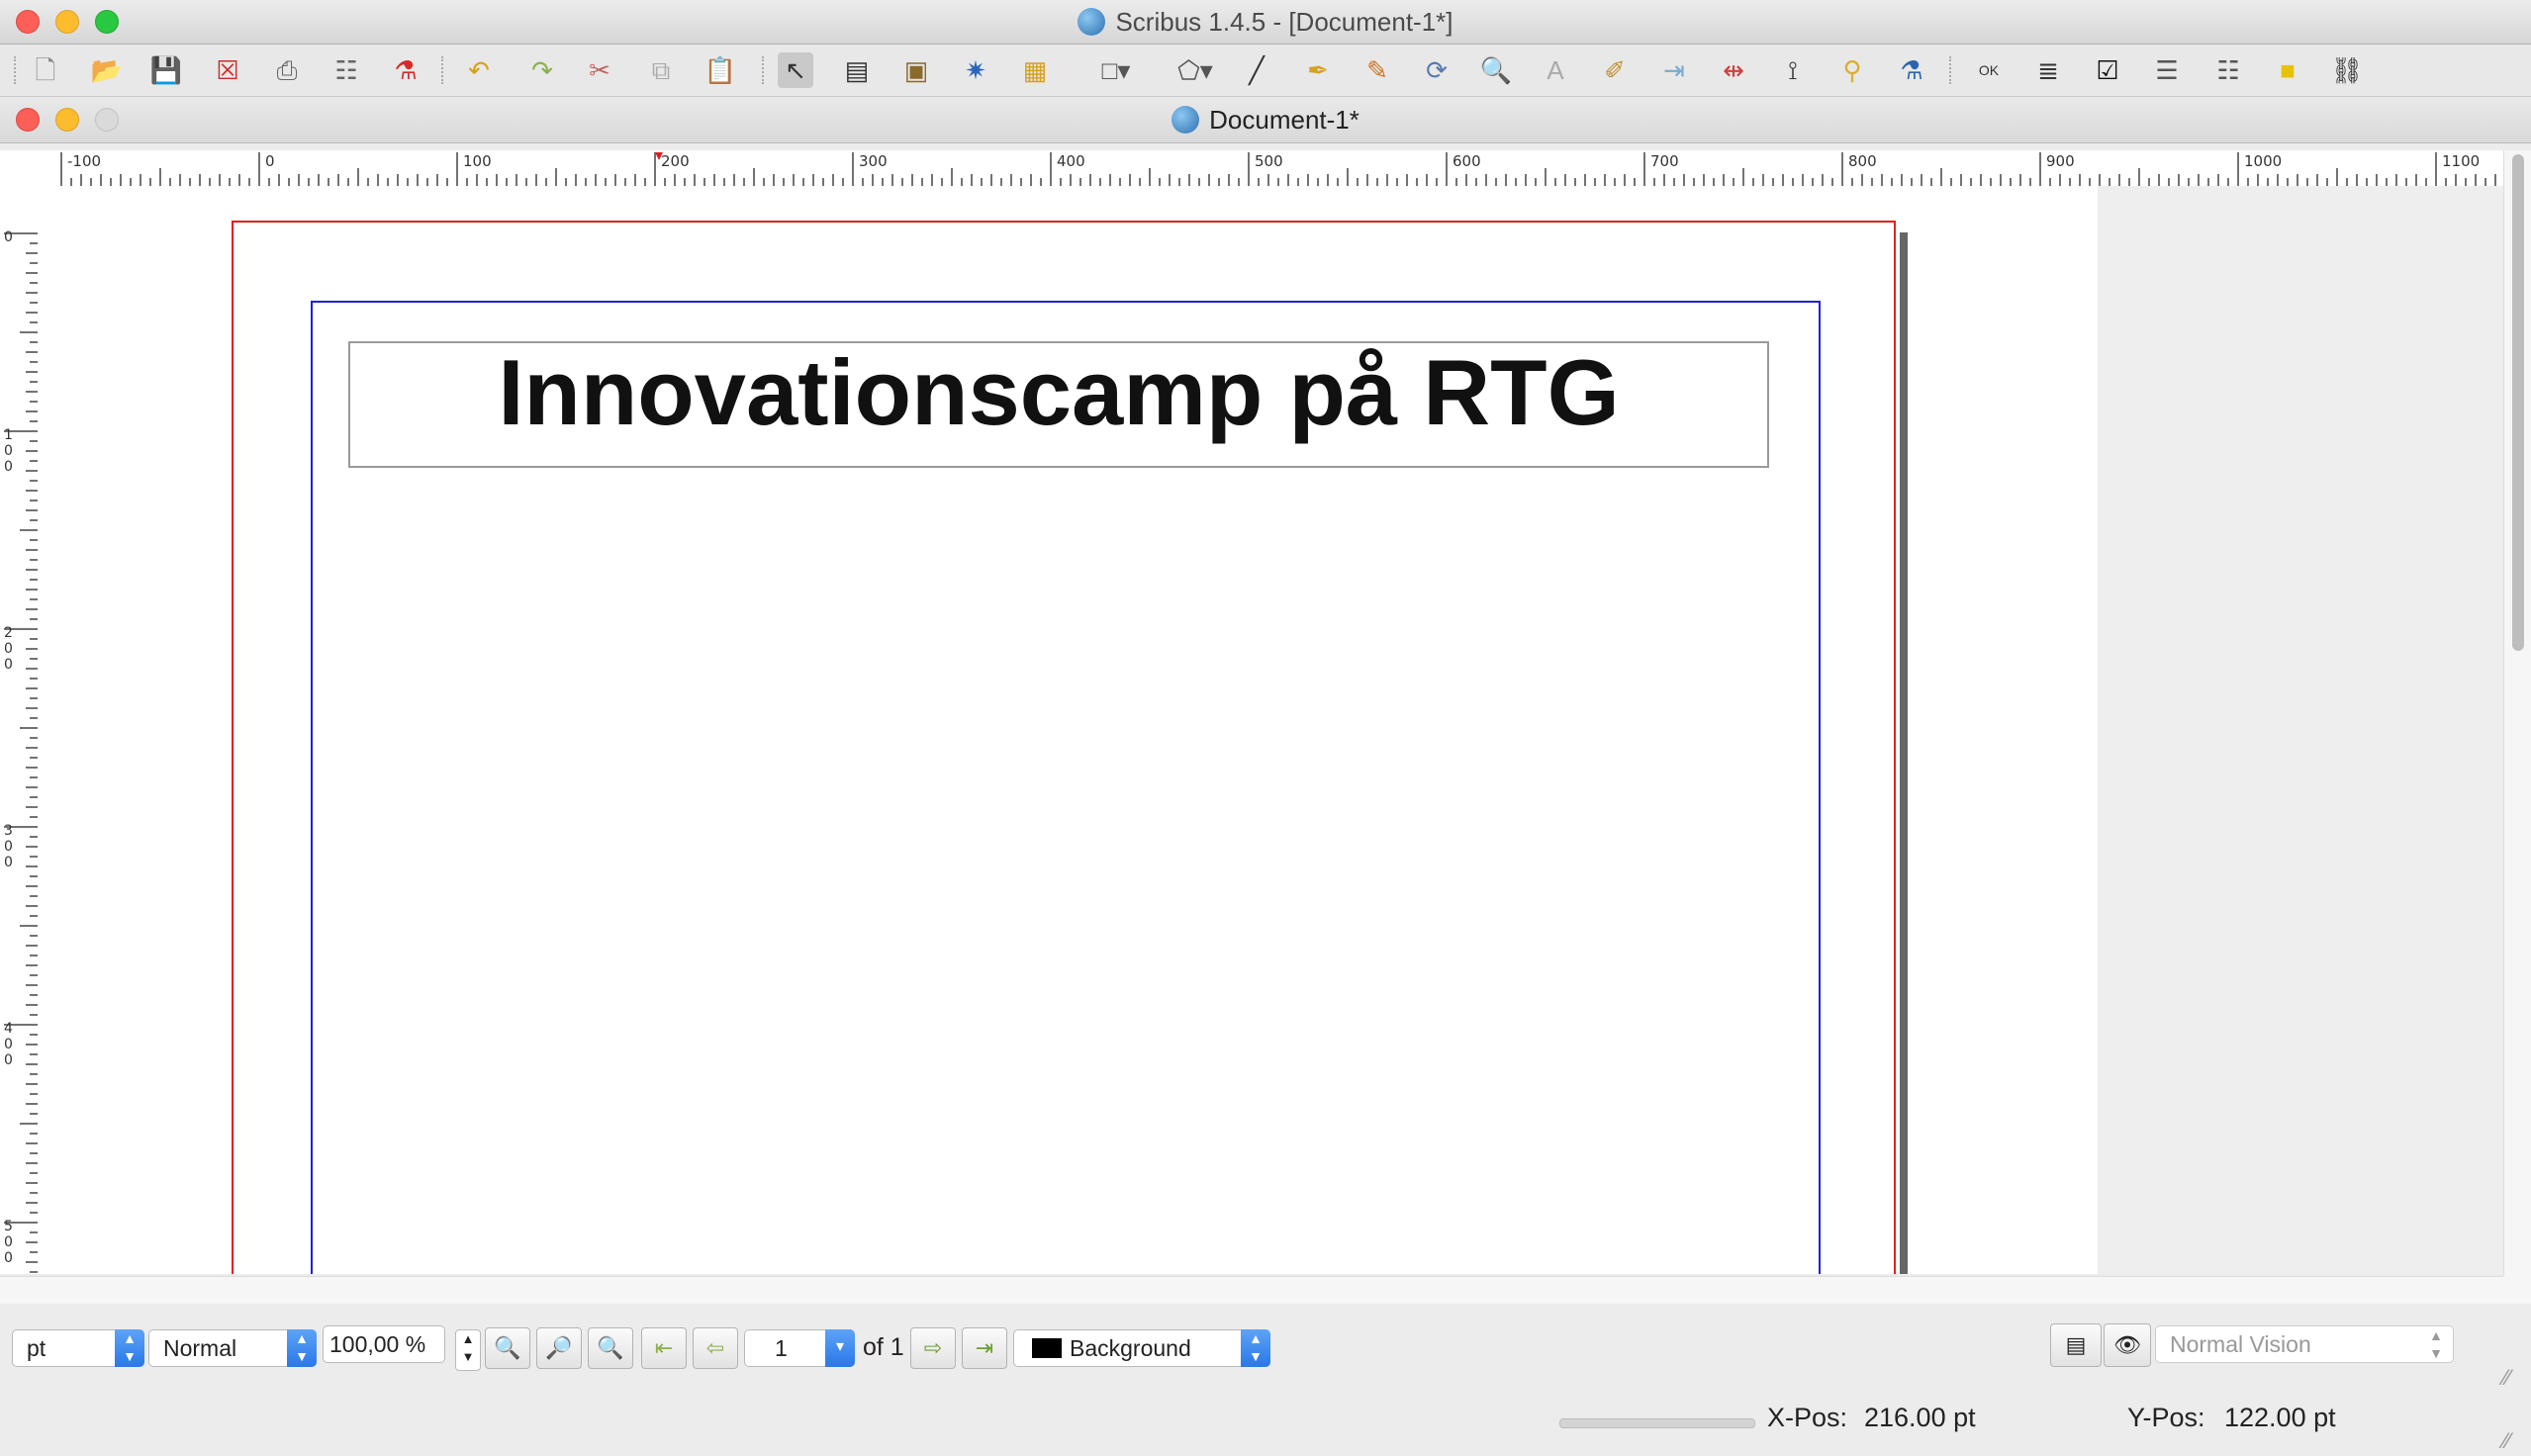  I want to click on zoom-out-button: 🔍, so click(507, 1348).